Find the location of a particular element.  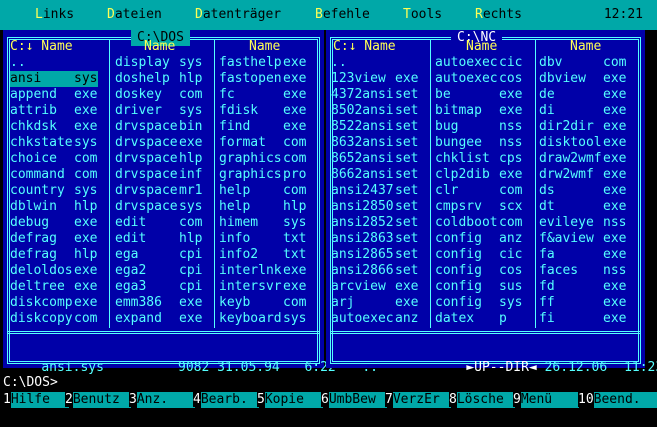

file-entry: doshelp hlp is located at coordinates (159, 79).